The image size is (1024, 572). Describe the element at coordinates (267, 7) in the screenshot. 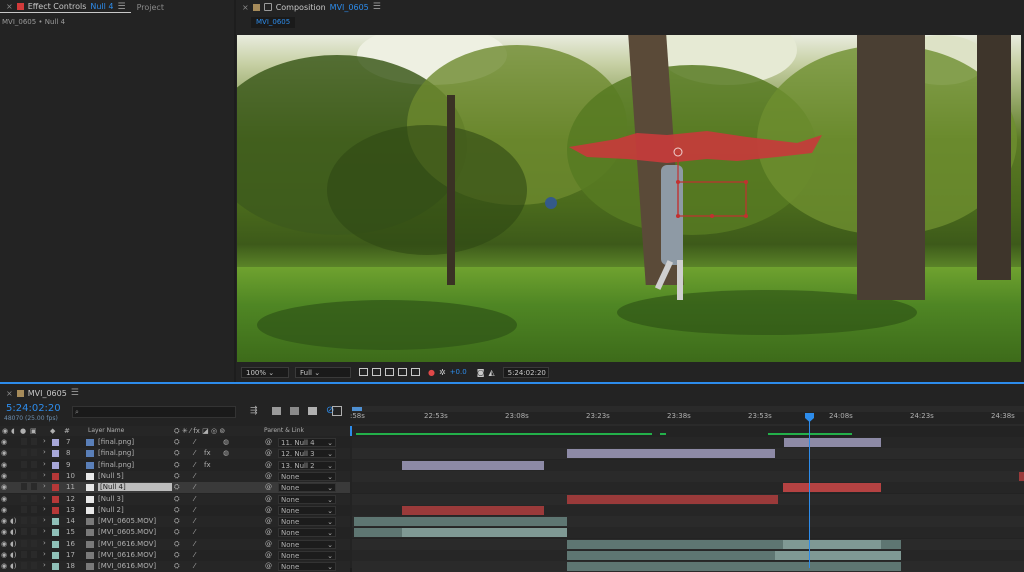

I see `lock-icon` at that location.